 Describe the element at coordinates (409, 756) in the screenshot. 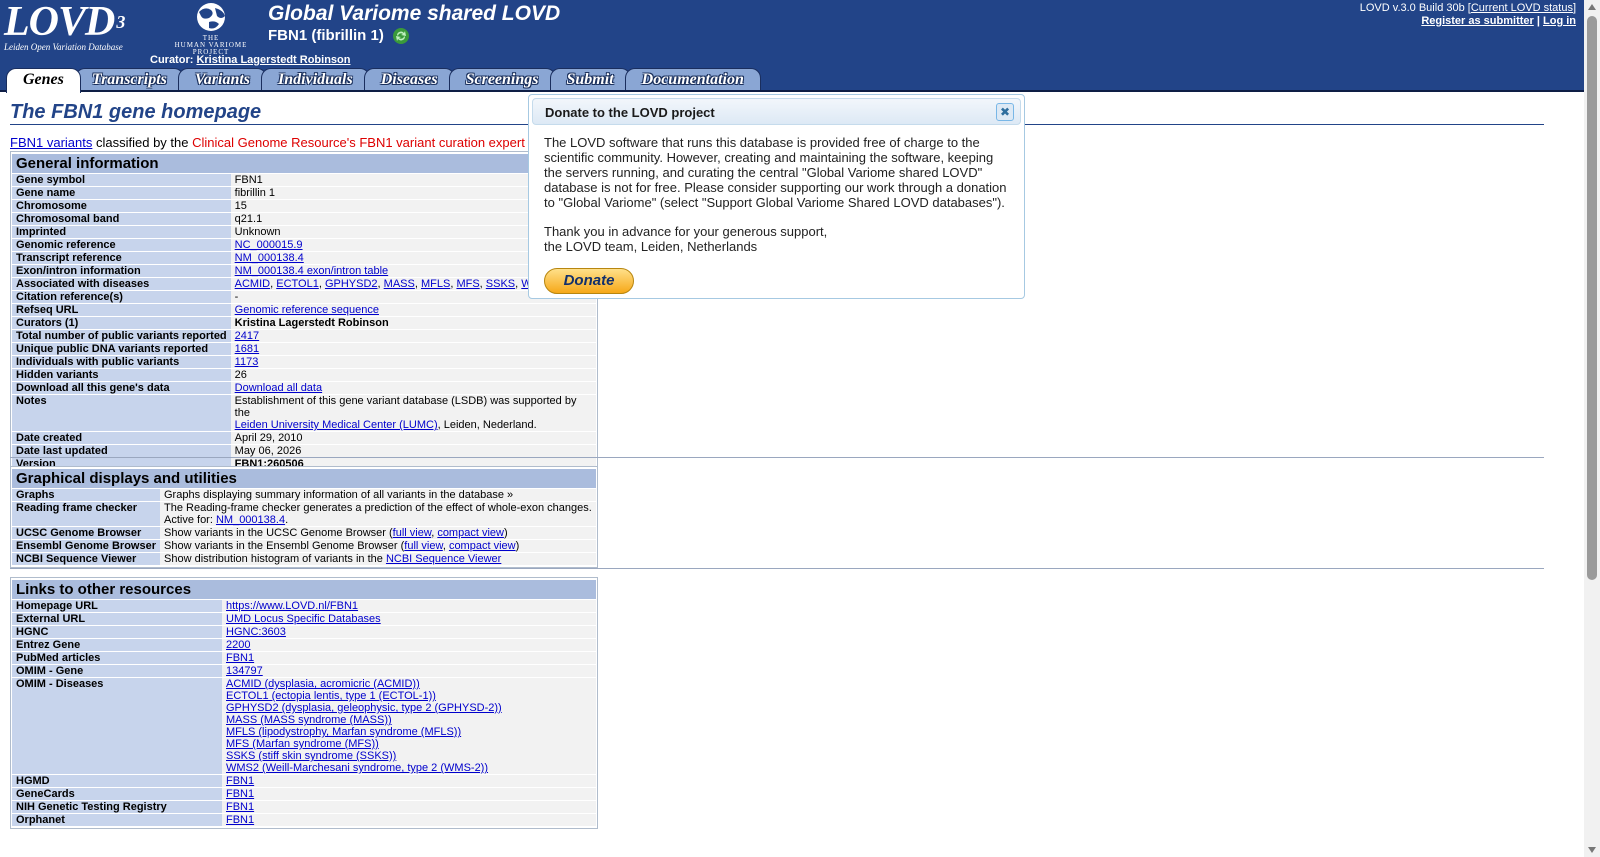

I see `omim-disease-link: SSKS (stiff skin syndrome (SSKS))` at that location.